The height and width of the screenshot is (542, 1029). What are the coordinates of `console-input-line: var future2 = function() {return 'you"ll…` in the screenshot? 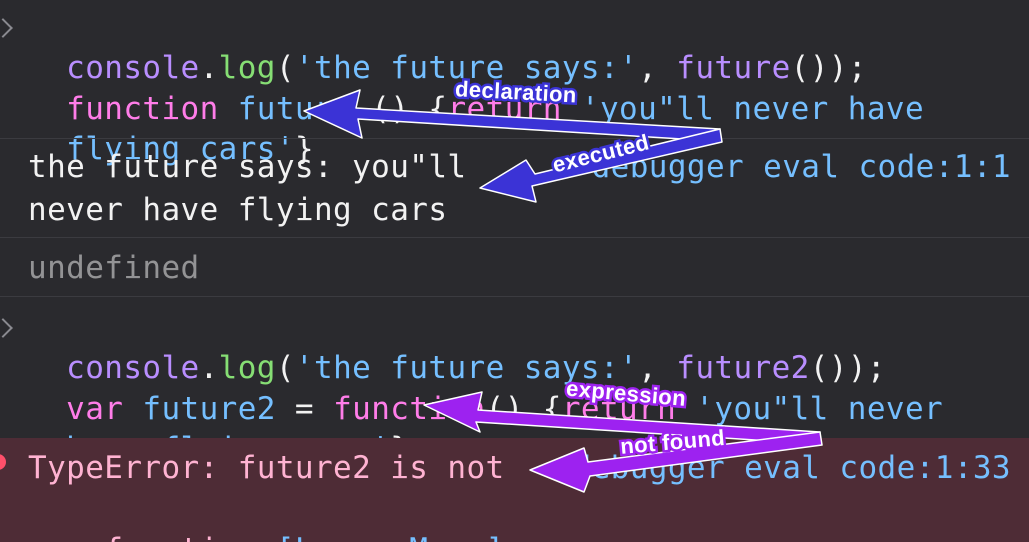 It's located at (485, 388).